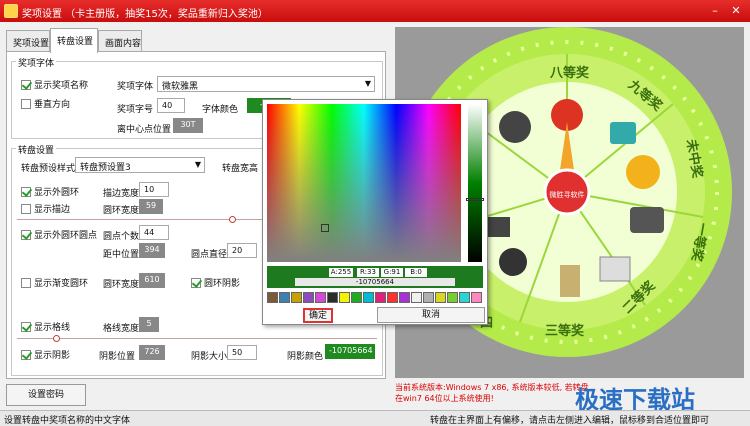 The width and height of the screenshot is (750, 426). Describe the element at coordinates (475, 199) in the screenshot. I see `brightness-knob` at that location.